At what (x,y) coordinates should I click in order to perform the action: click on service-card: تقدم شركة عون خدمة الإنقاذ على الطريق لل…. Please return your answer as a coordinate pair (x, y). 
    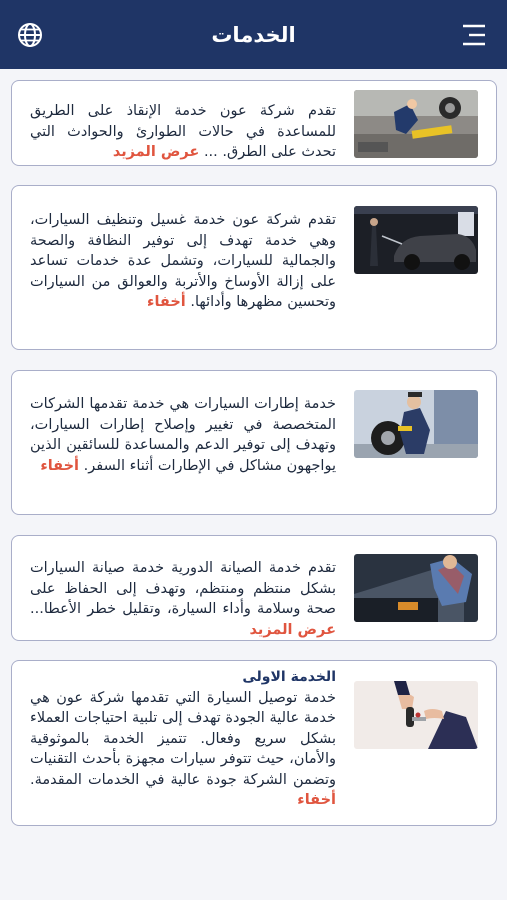
    Looking at the image, I should click on (254, 123).